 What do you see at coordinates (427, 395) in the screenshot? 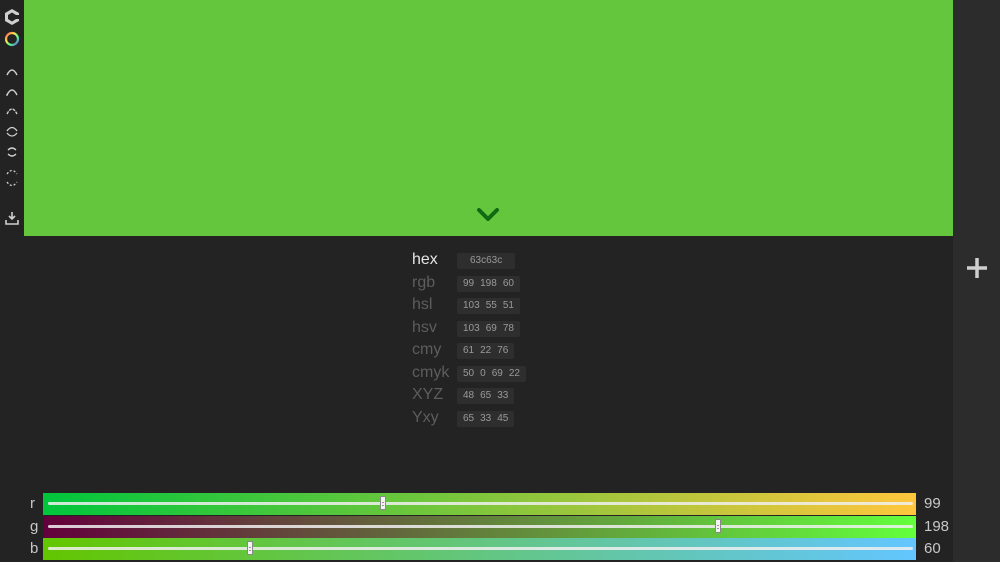
I see `format-label: XYZ` at bounding box center [427, 395].